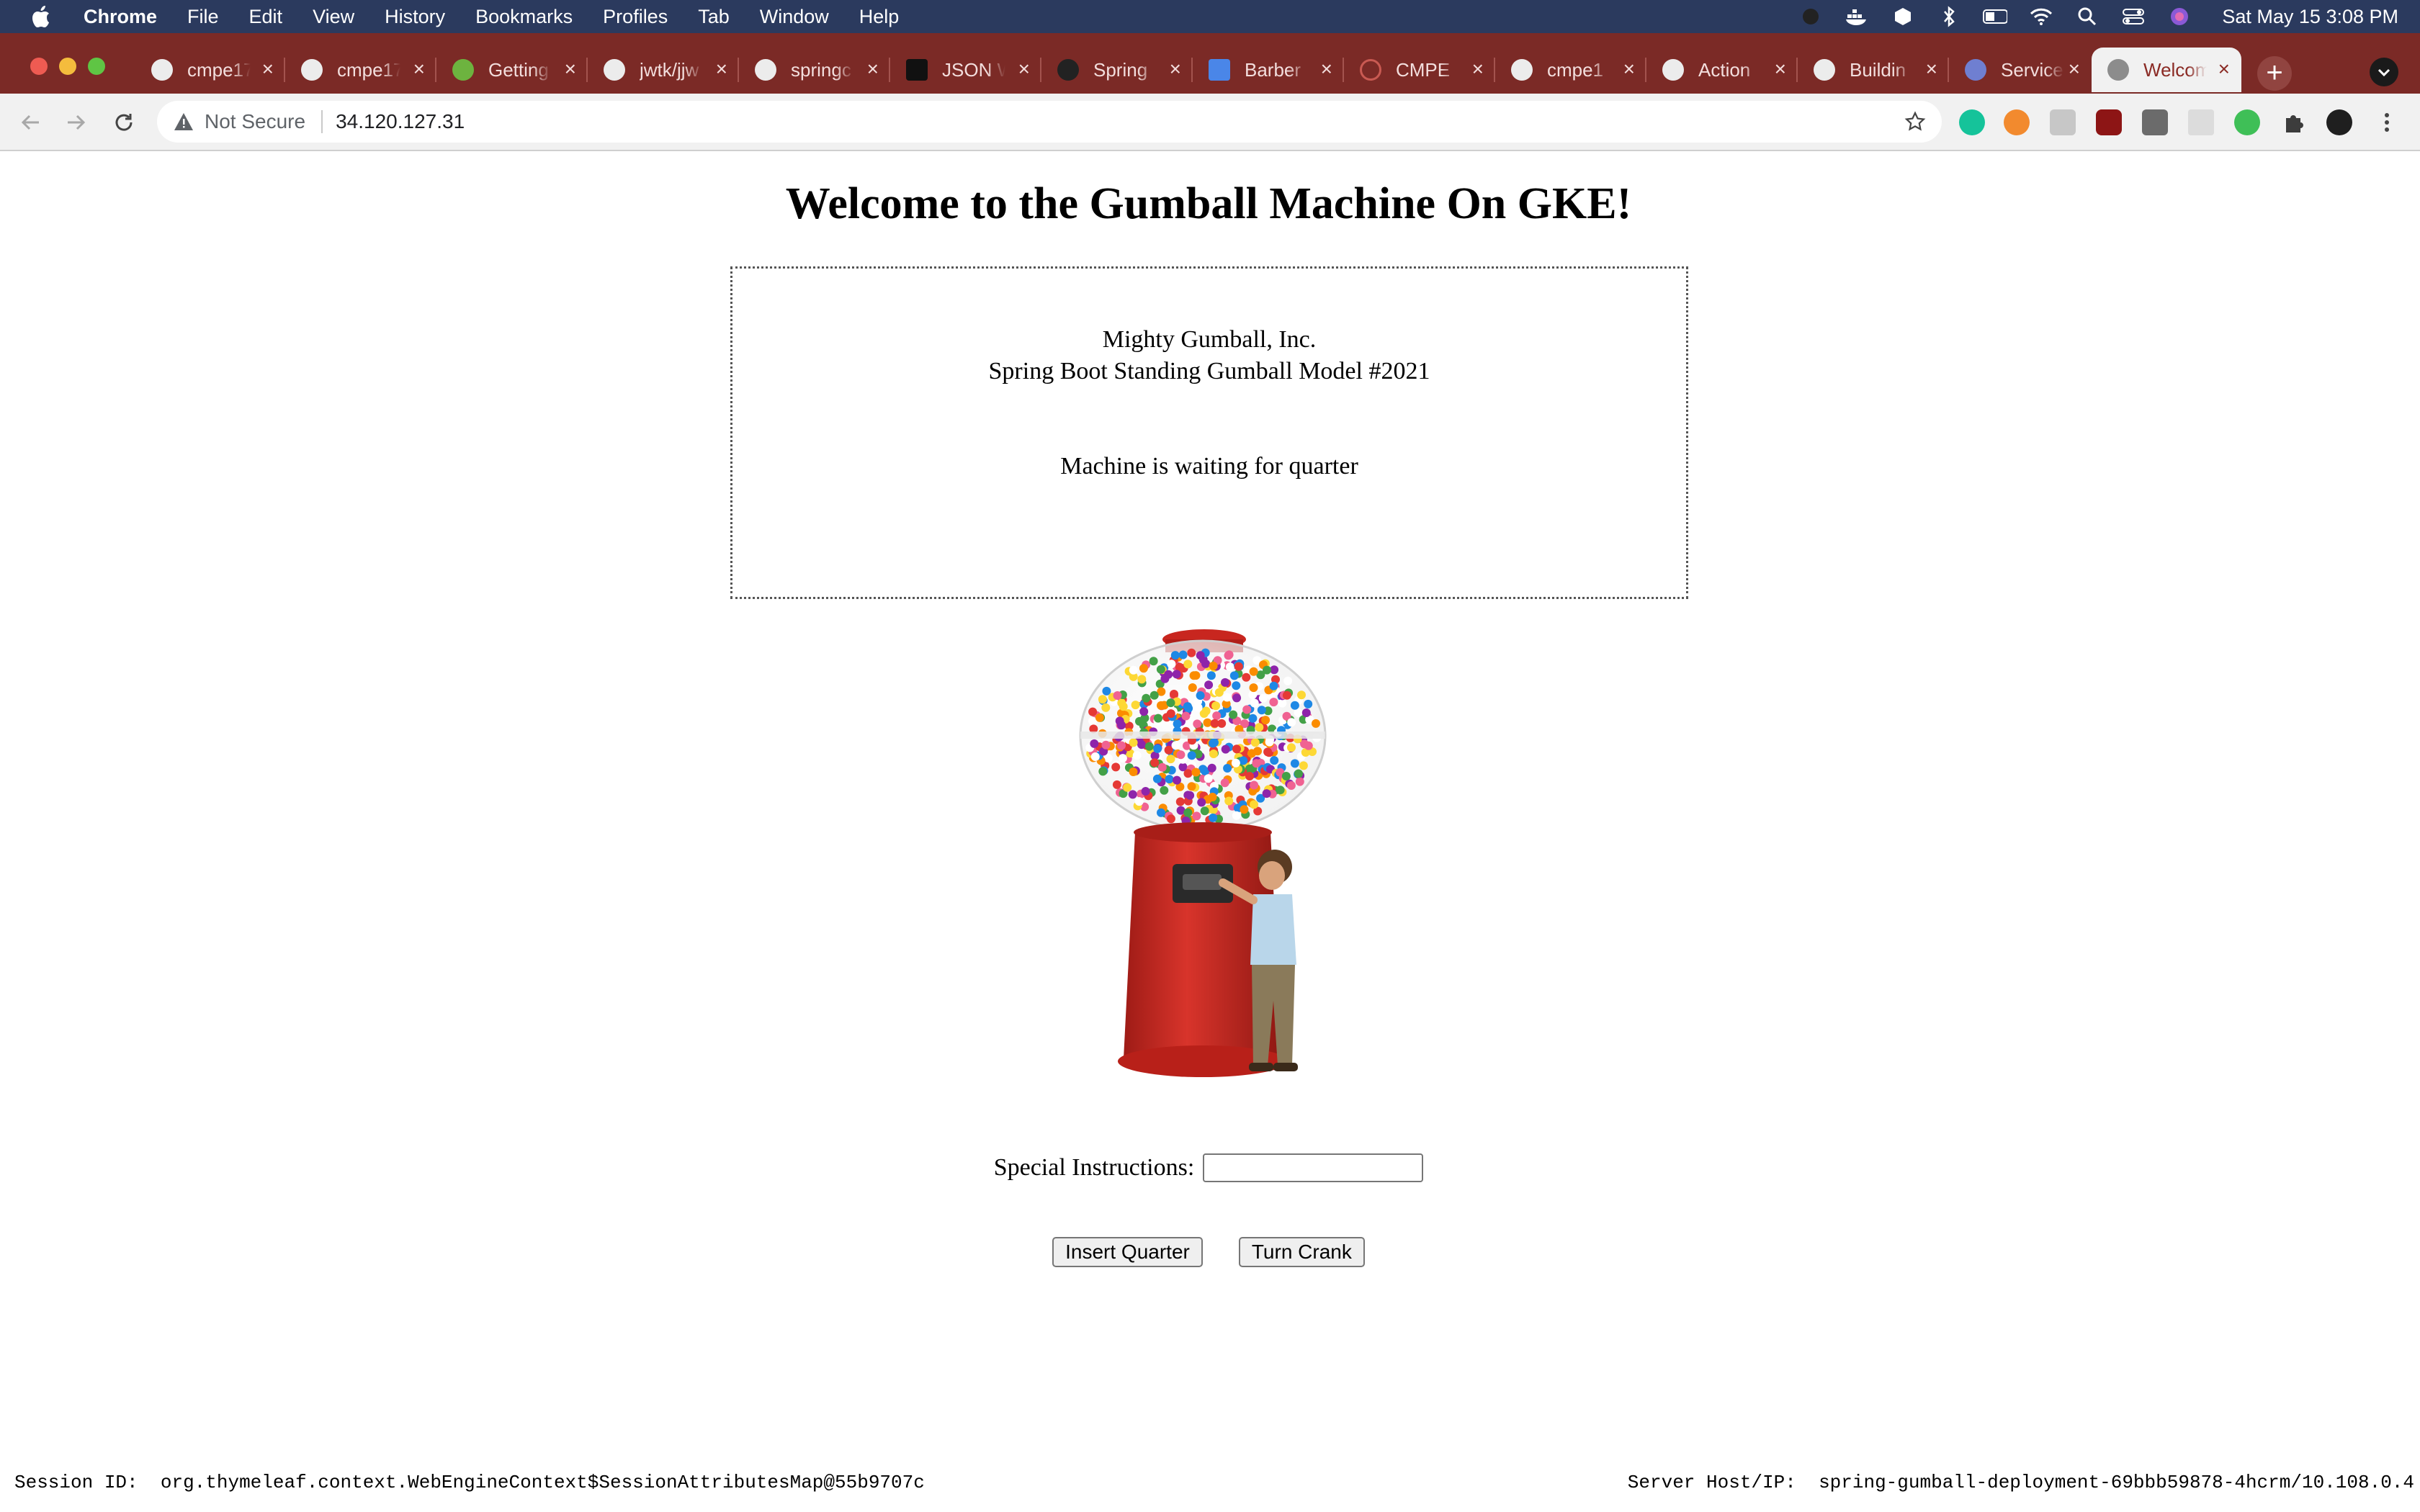  I want to click on browser-tab: Getting ×, so click(512, 70).